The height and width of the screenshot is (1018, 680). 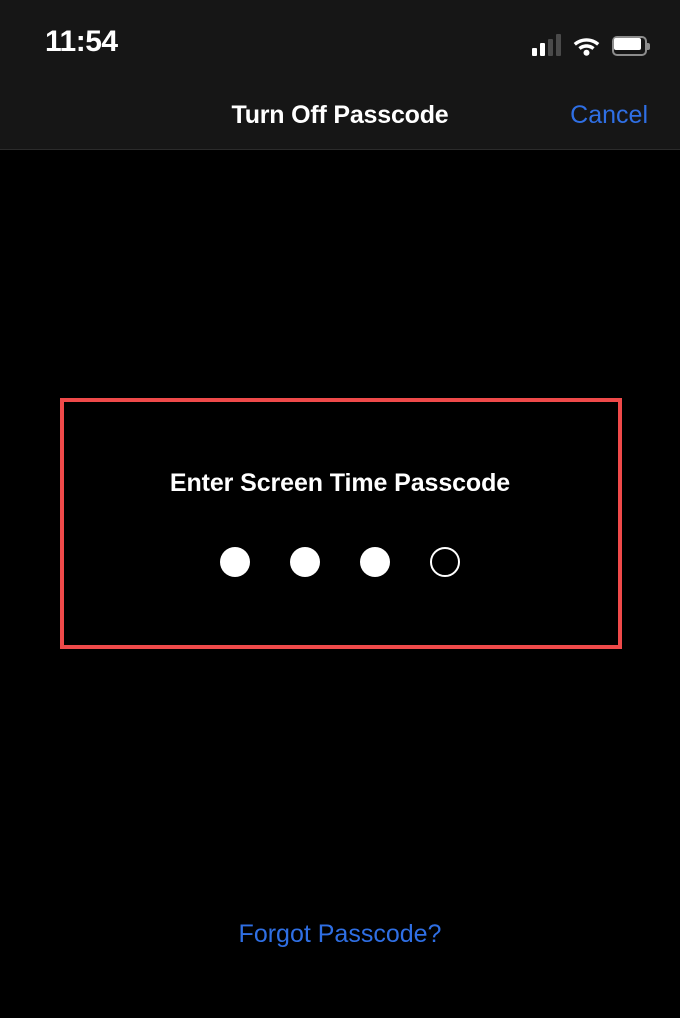 I want to click on battery-cap, so click(x=648, y=46).